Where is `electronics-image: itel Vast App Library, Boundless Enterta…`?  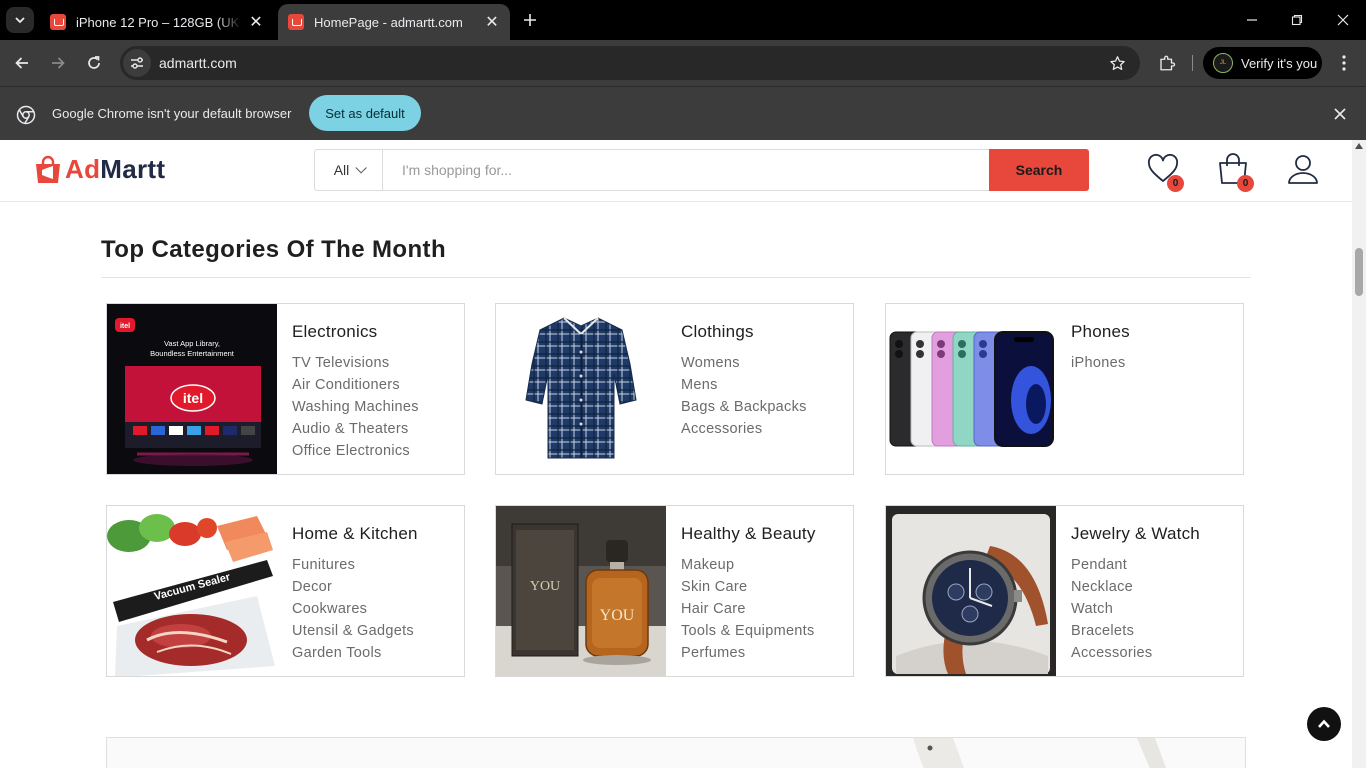 electronics-image: itel Vast App Library, Boundless Enterta… is located at coordinates (192, 389).